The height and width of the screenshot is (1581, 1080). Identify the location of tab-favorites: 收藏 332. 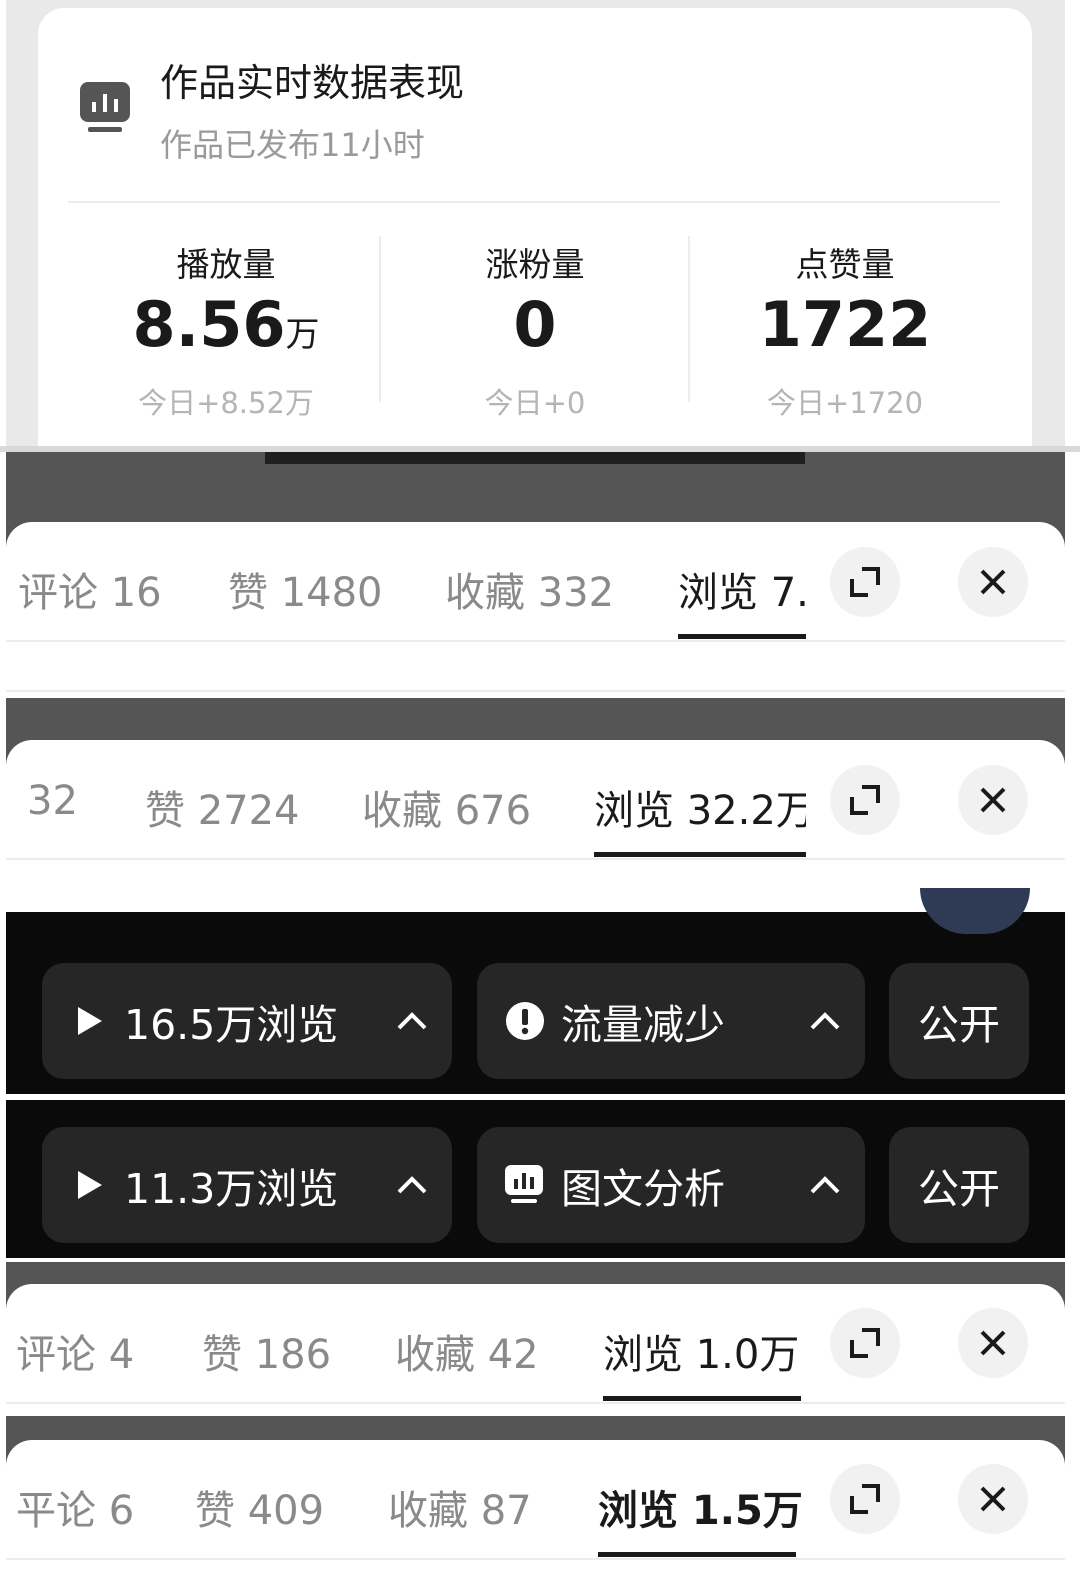
(529, 589).